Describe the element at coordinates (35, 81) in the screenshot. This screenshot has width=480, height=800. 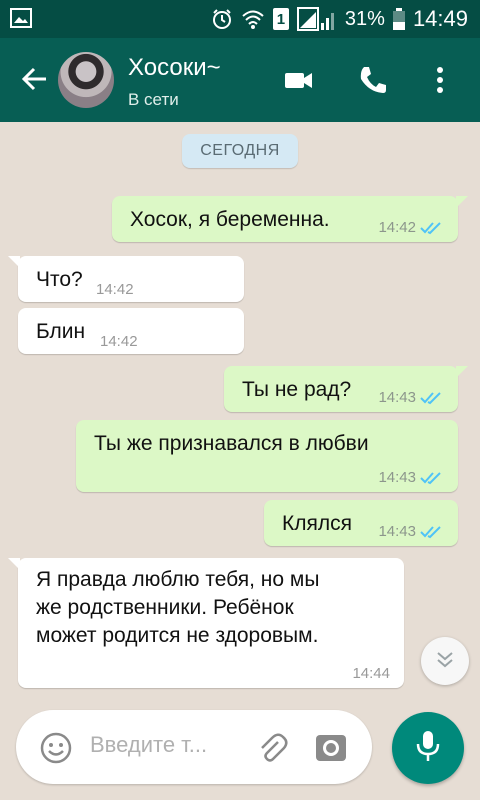
I see `back-arrow-icon` at that location.